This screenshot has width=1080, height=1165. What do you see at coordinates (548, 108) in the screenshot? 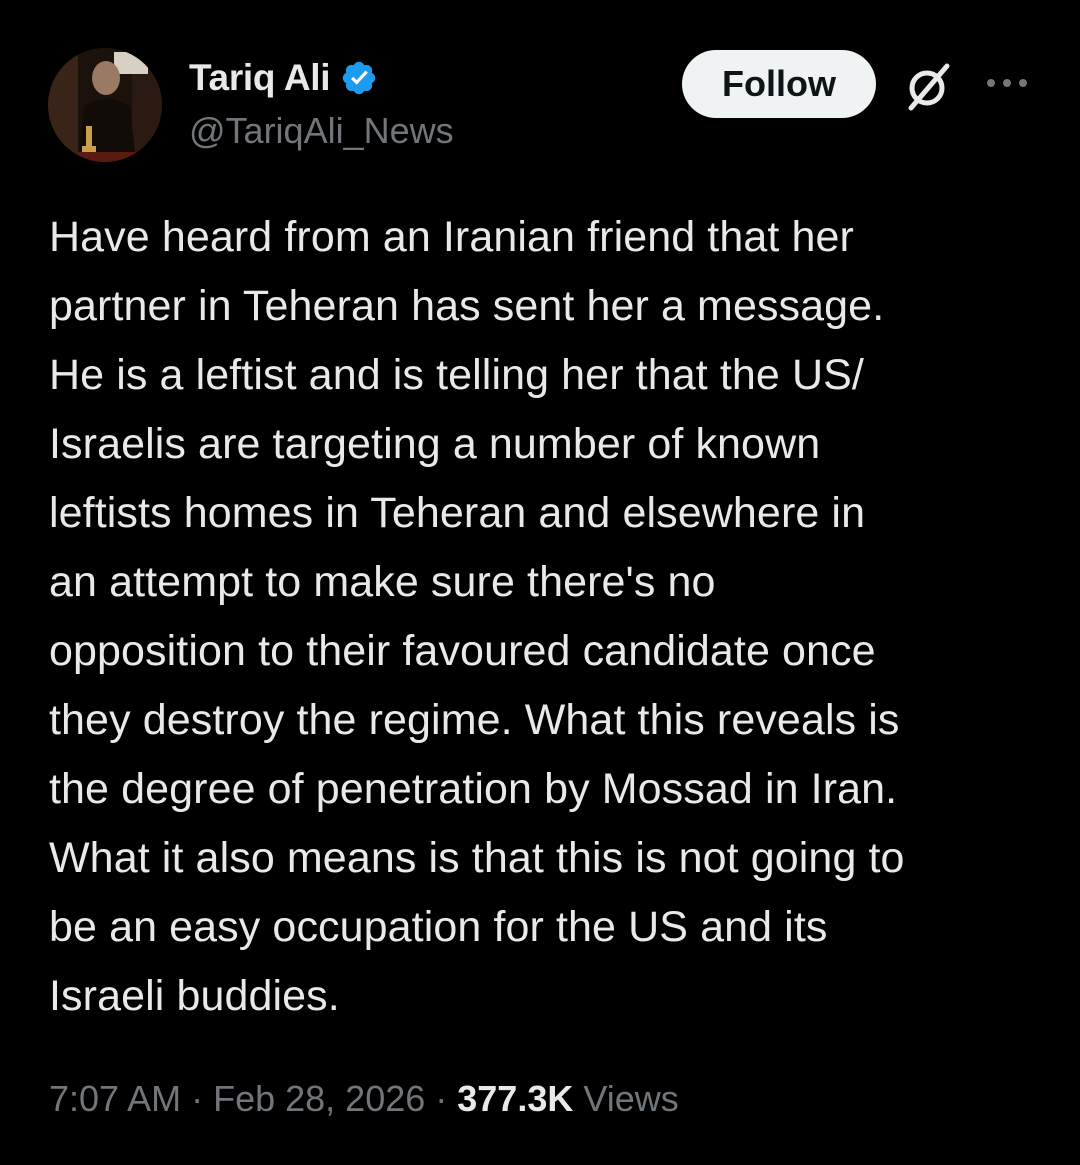
I see `tweet-header: Tariq Ali @TariqAli_News Follow` at bounding box center [548, 108].